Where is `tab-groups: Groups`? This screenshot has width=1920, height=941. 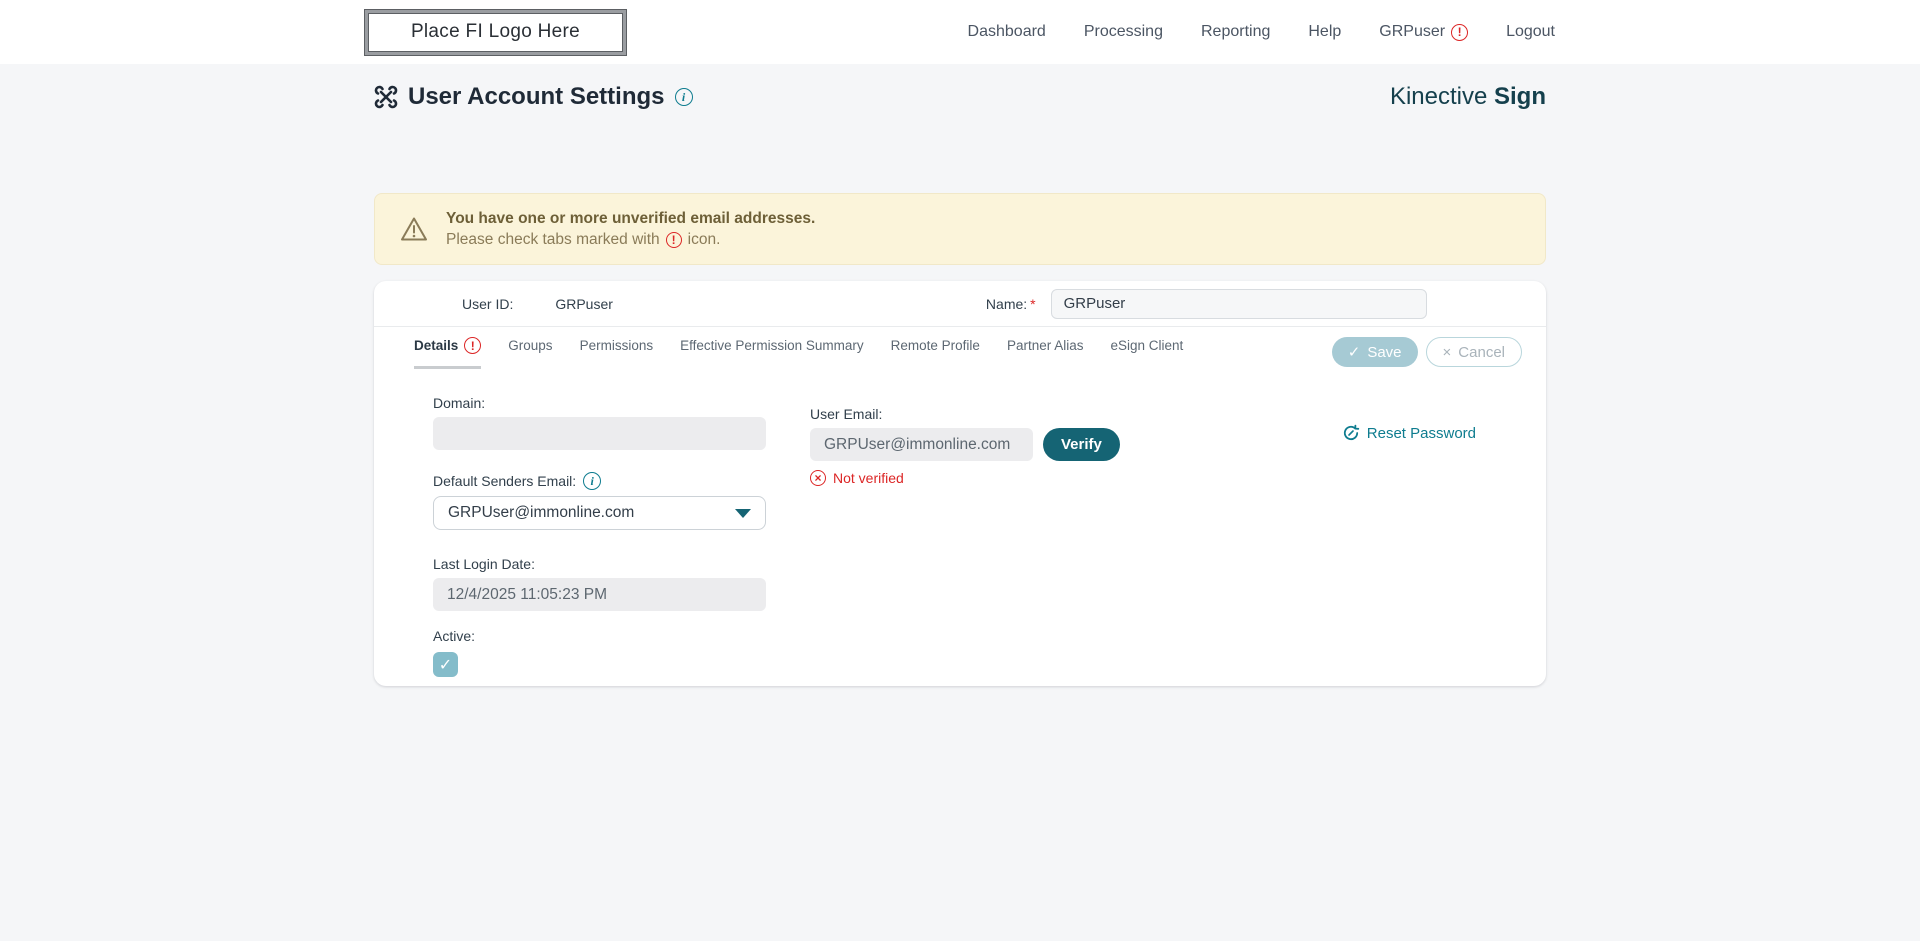 tab-groups: Groups is located at coordinates (530, 353).